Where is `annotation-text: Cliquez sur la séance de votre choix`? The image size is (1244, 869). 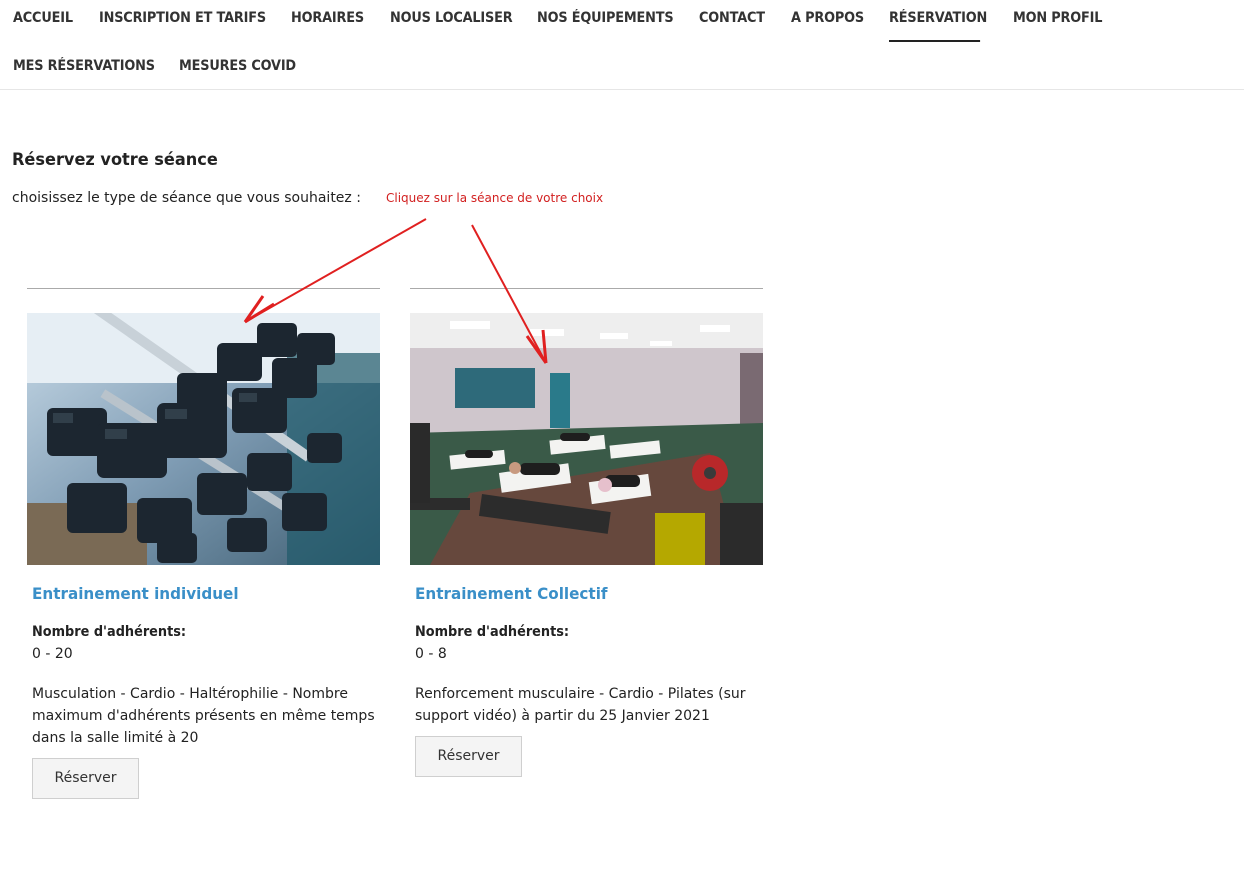
annotation-text: Cliquez sur la séance de votre choix is located at coordinates (495, 198).